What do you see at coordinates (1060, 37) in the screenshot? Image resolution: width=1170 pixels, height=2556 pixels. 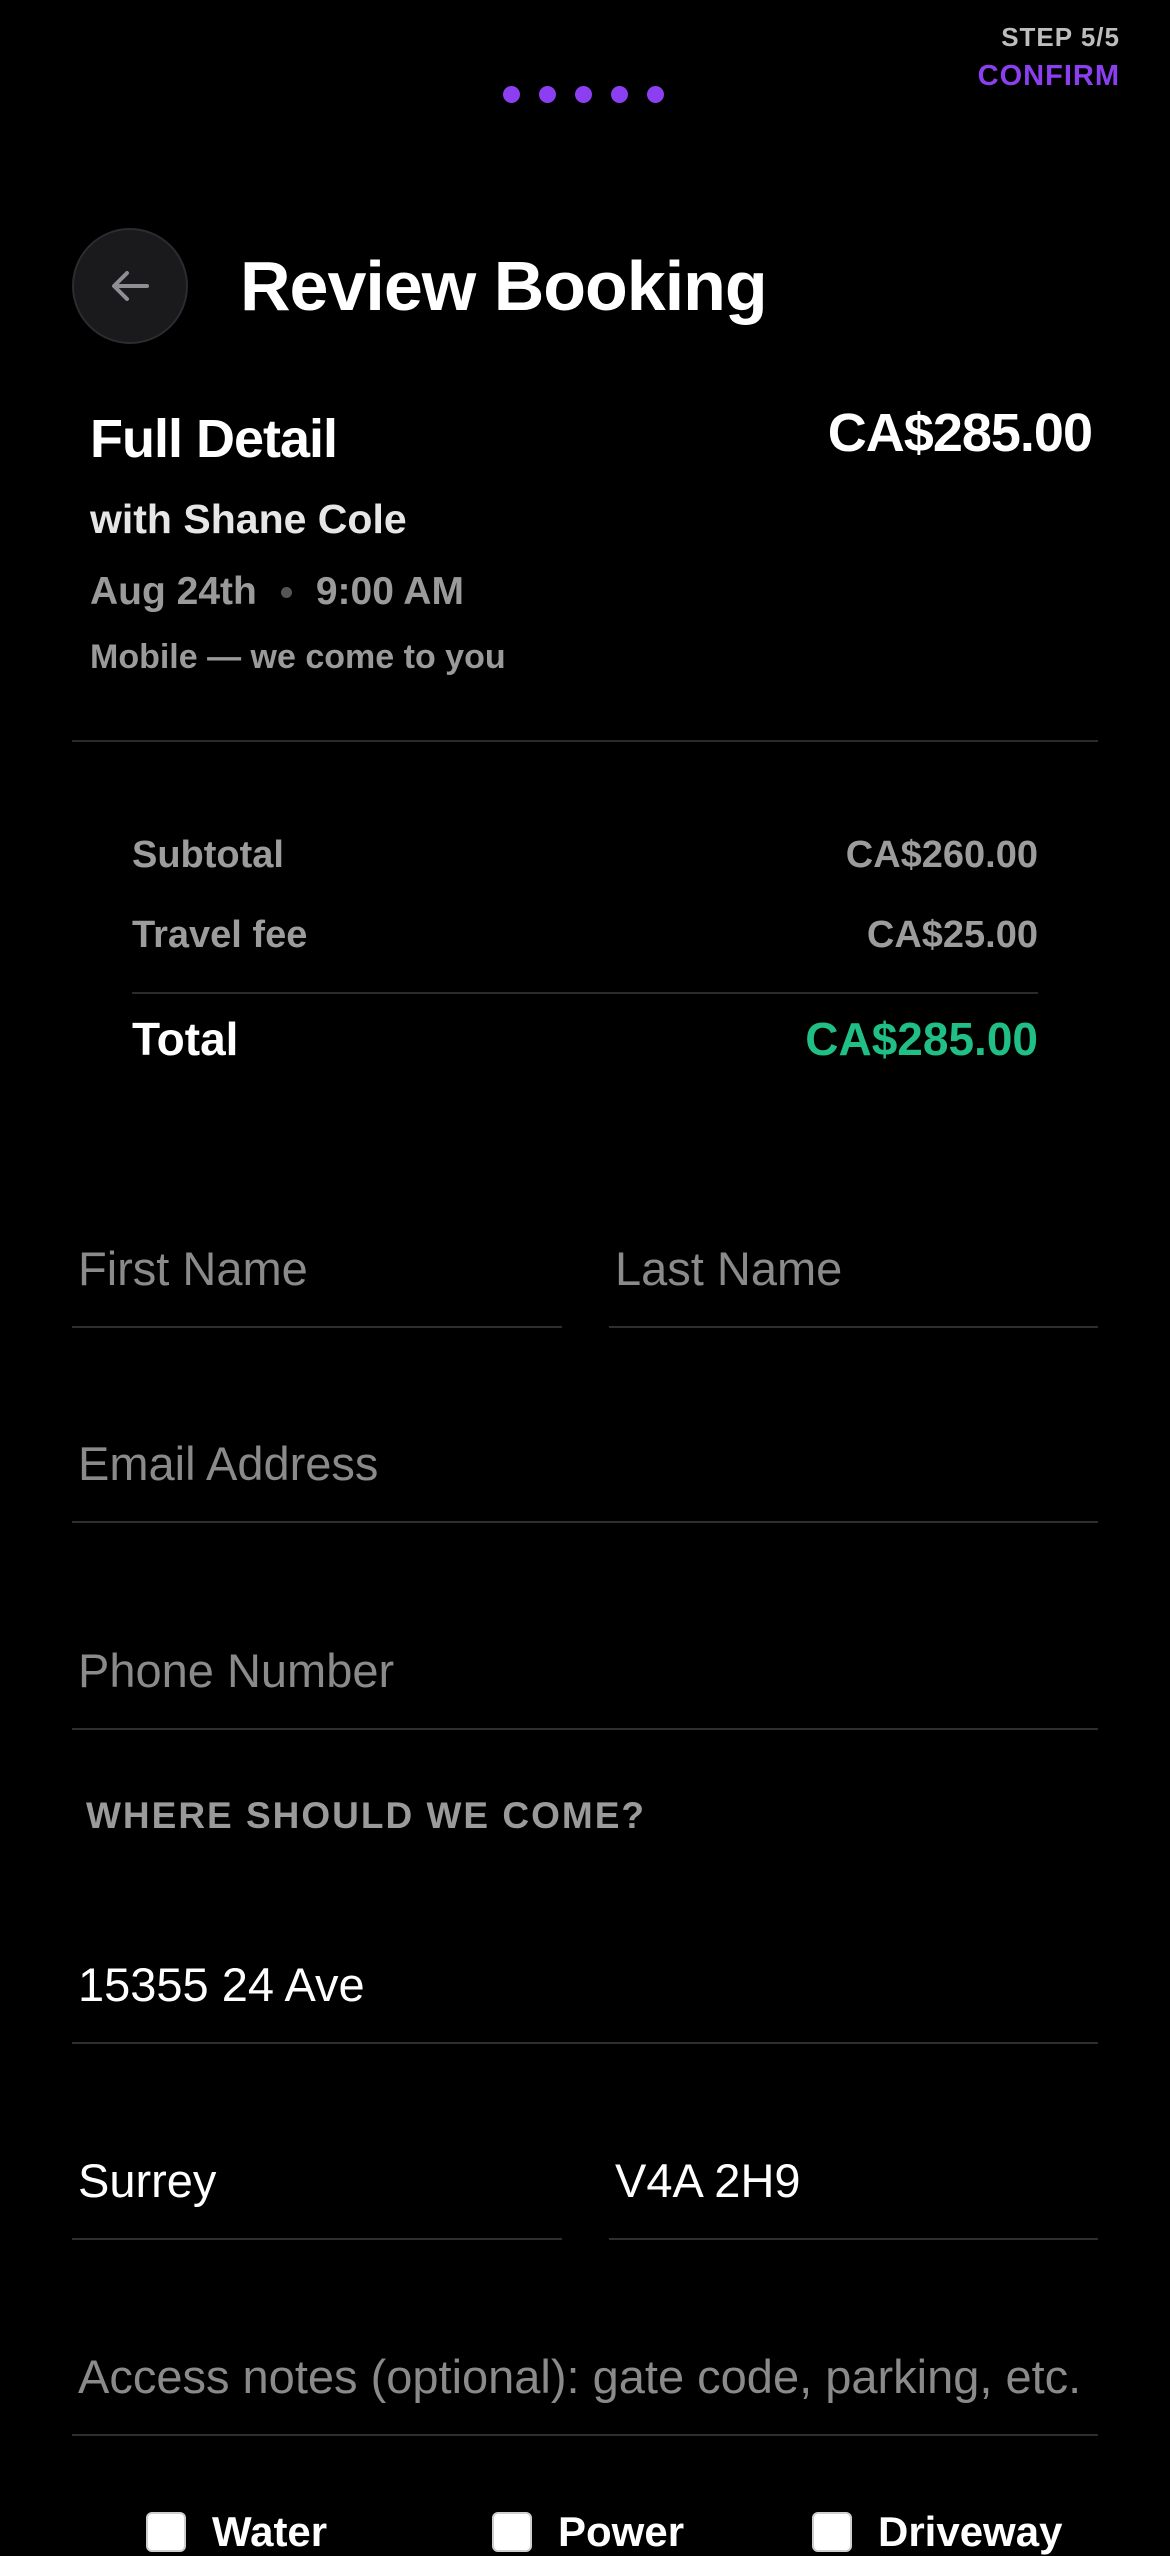 I see `step-counter: STEP 5/5` at bounding box center [1060, 37].